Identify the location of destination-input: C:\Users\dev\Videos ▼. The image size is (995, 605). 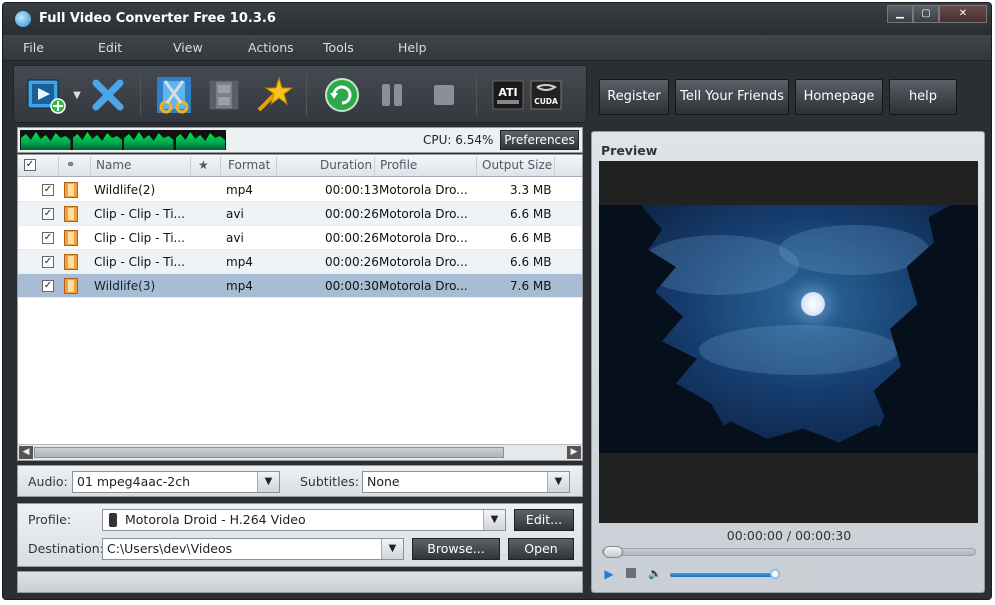
(253, 549).